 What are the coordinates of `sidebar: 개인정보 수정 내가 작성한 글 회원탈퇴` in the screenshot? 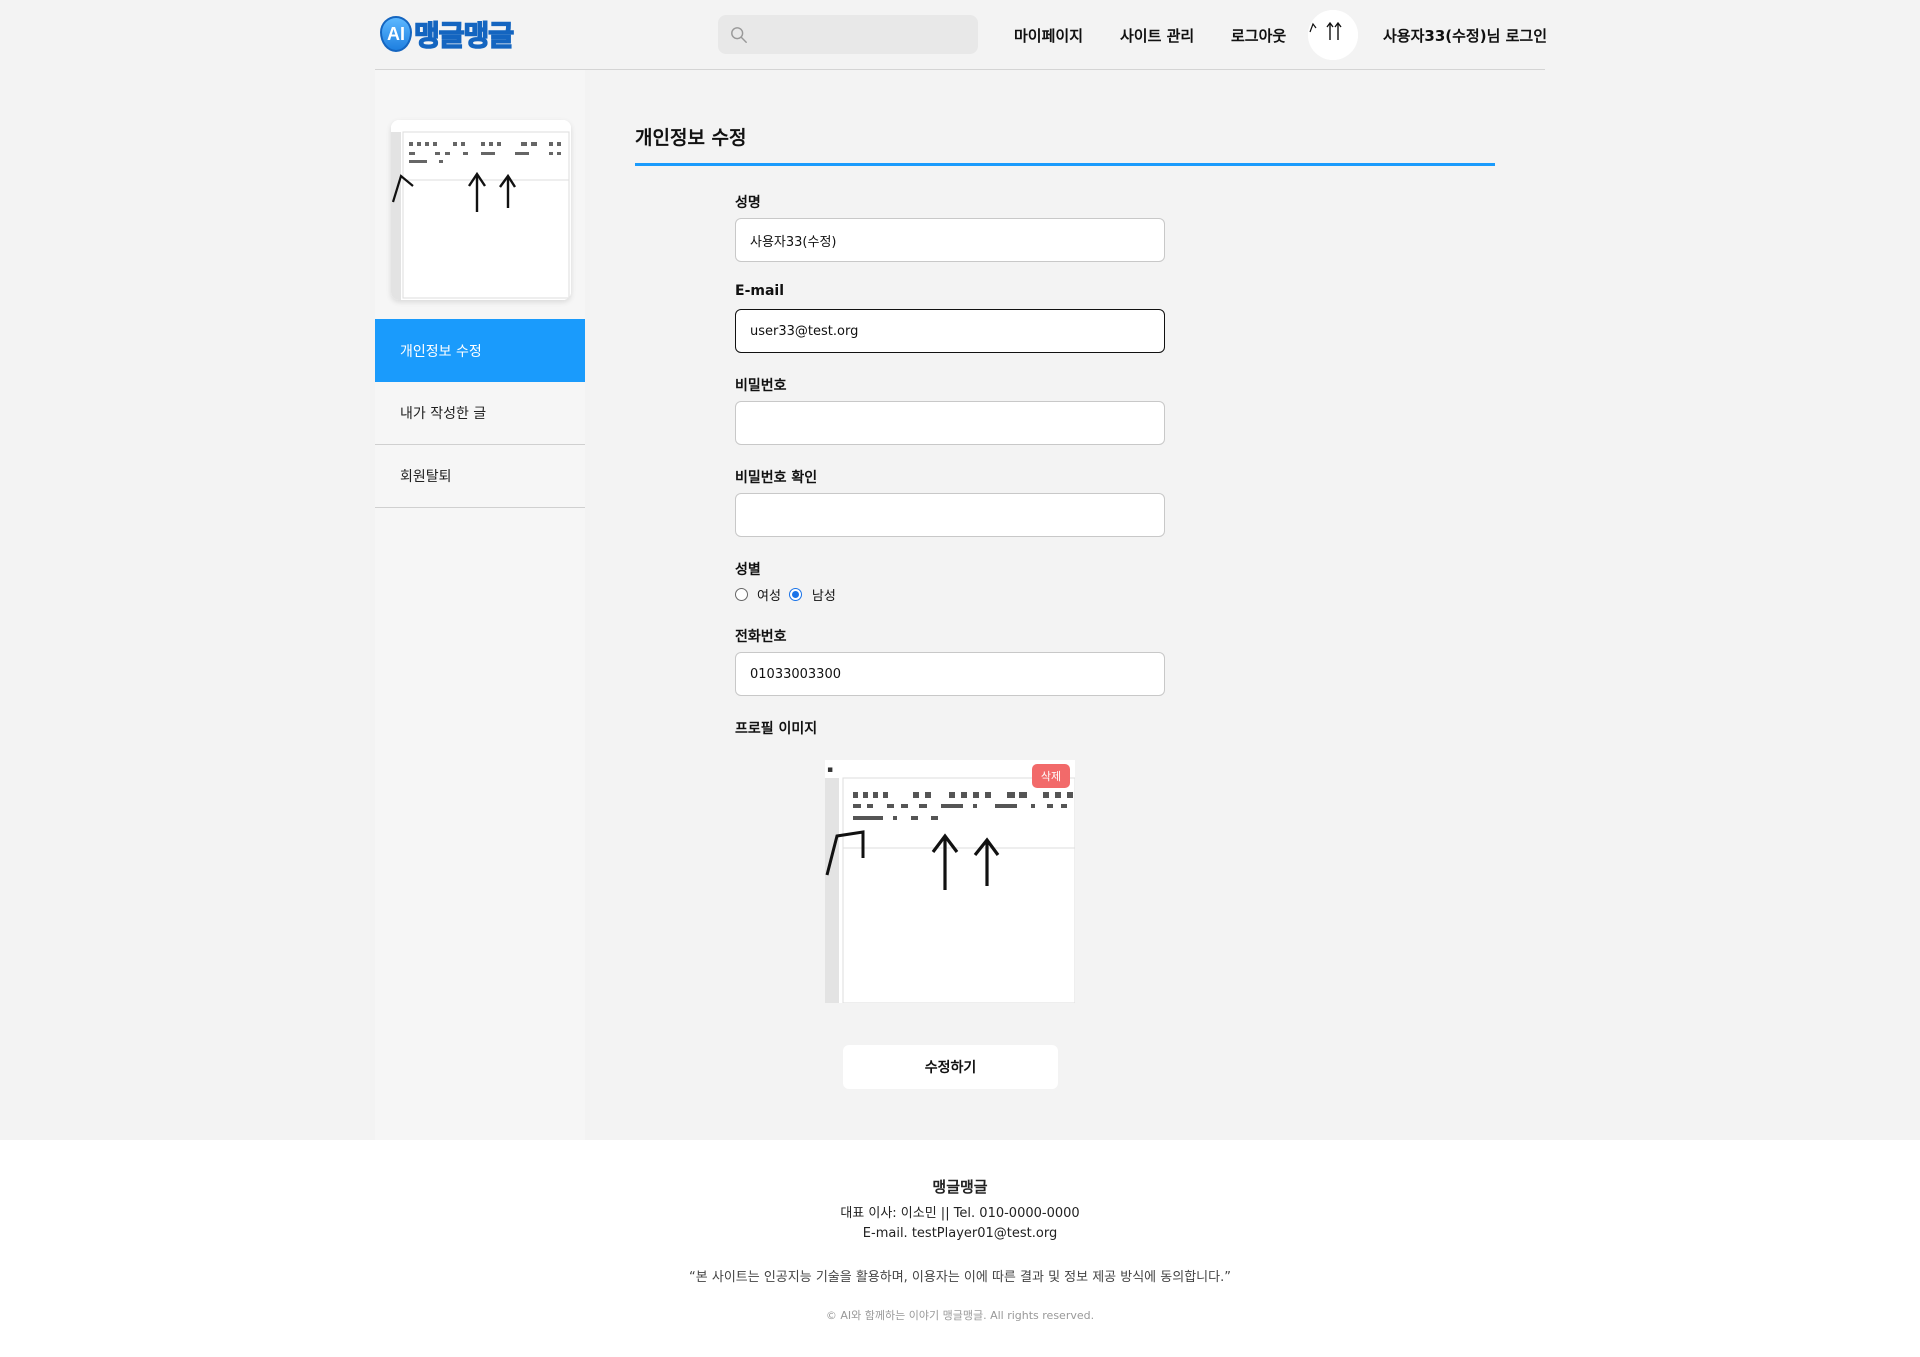 It's located at (480, 605).